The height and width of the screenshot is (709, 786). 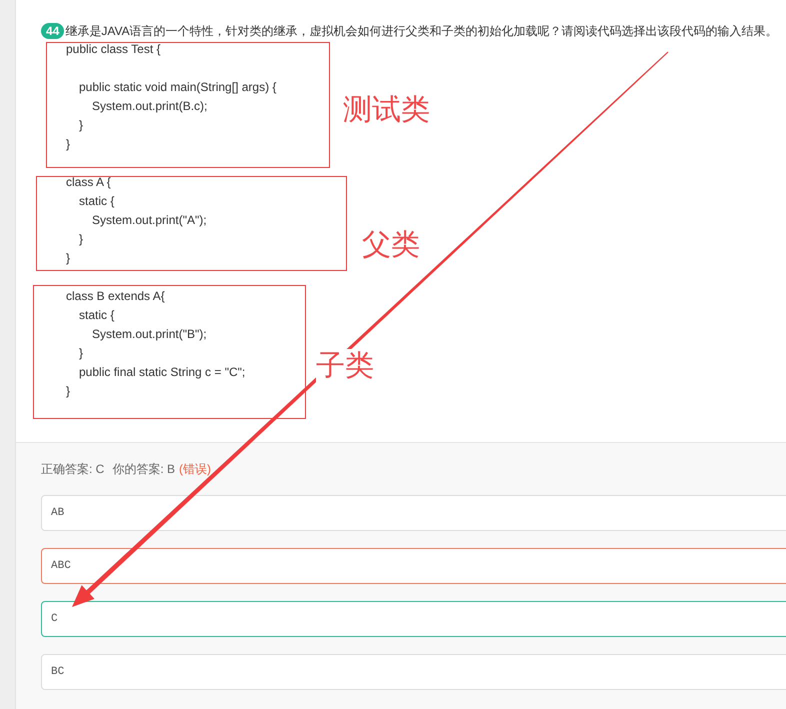 I want to click on code-line: class A {, so click(x=88, y=182).